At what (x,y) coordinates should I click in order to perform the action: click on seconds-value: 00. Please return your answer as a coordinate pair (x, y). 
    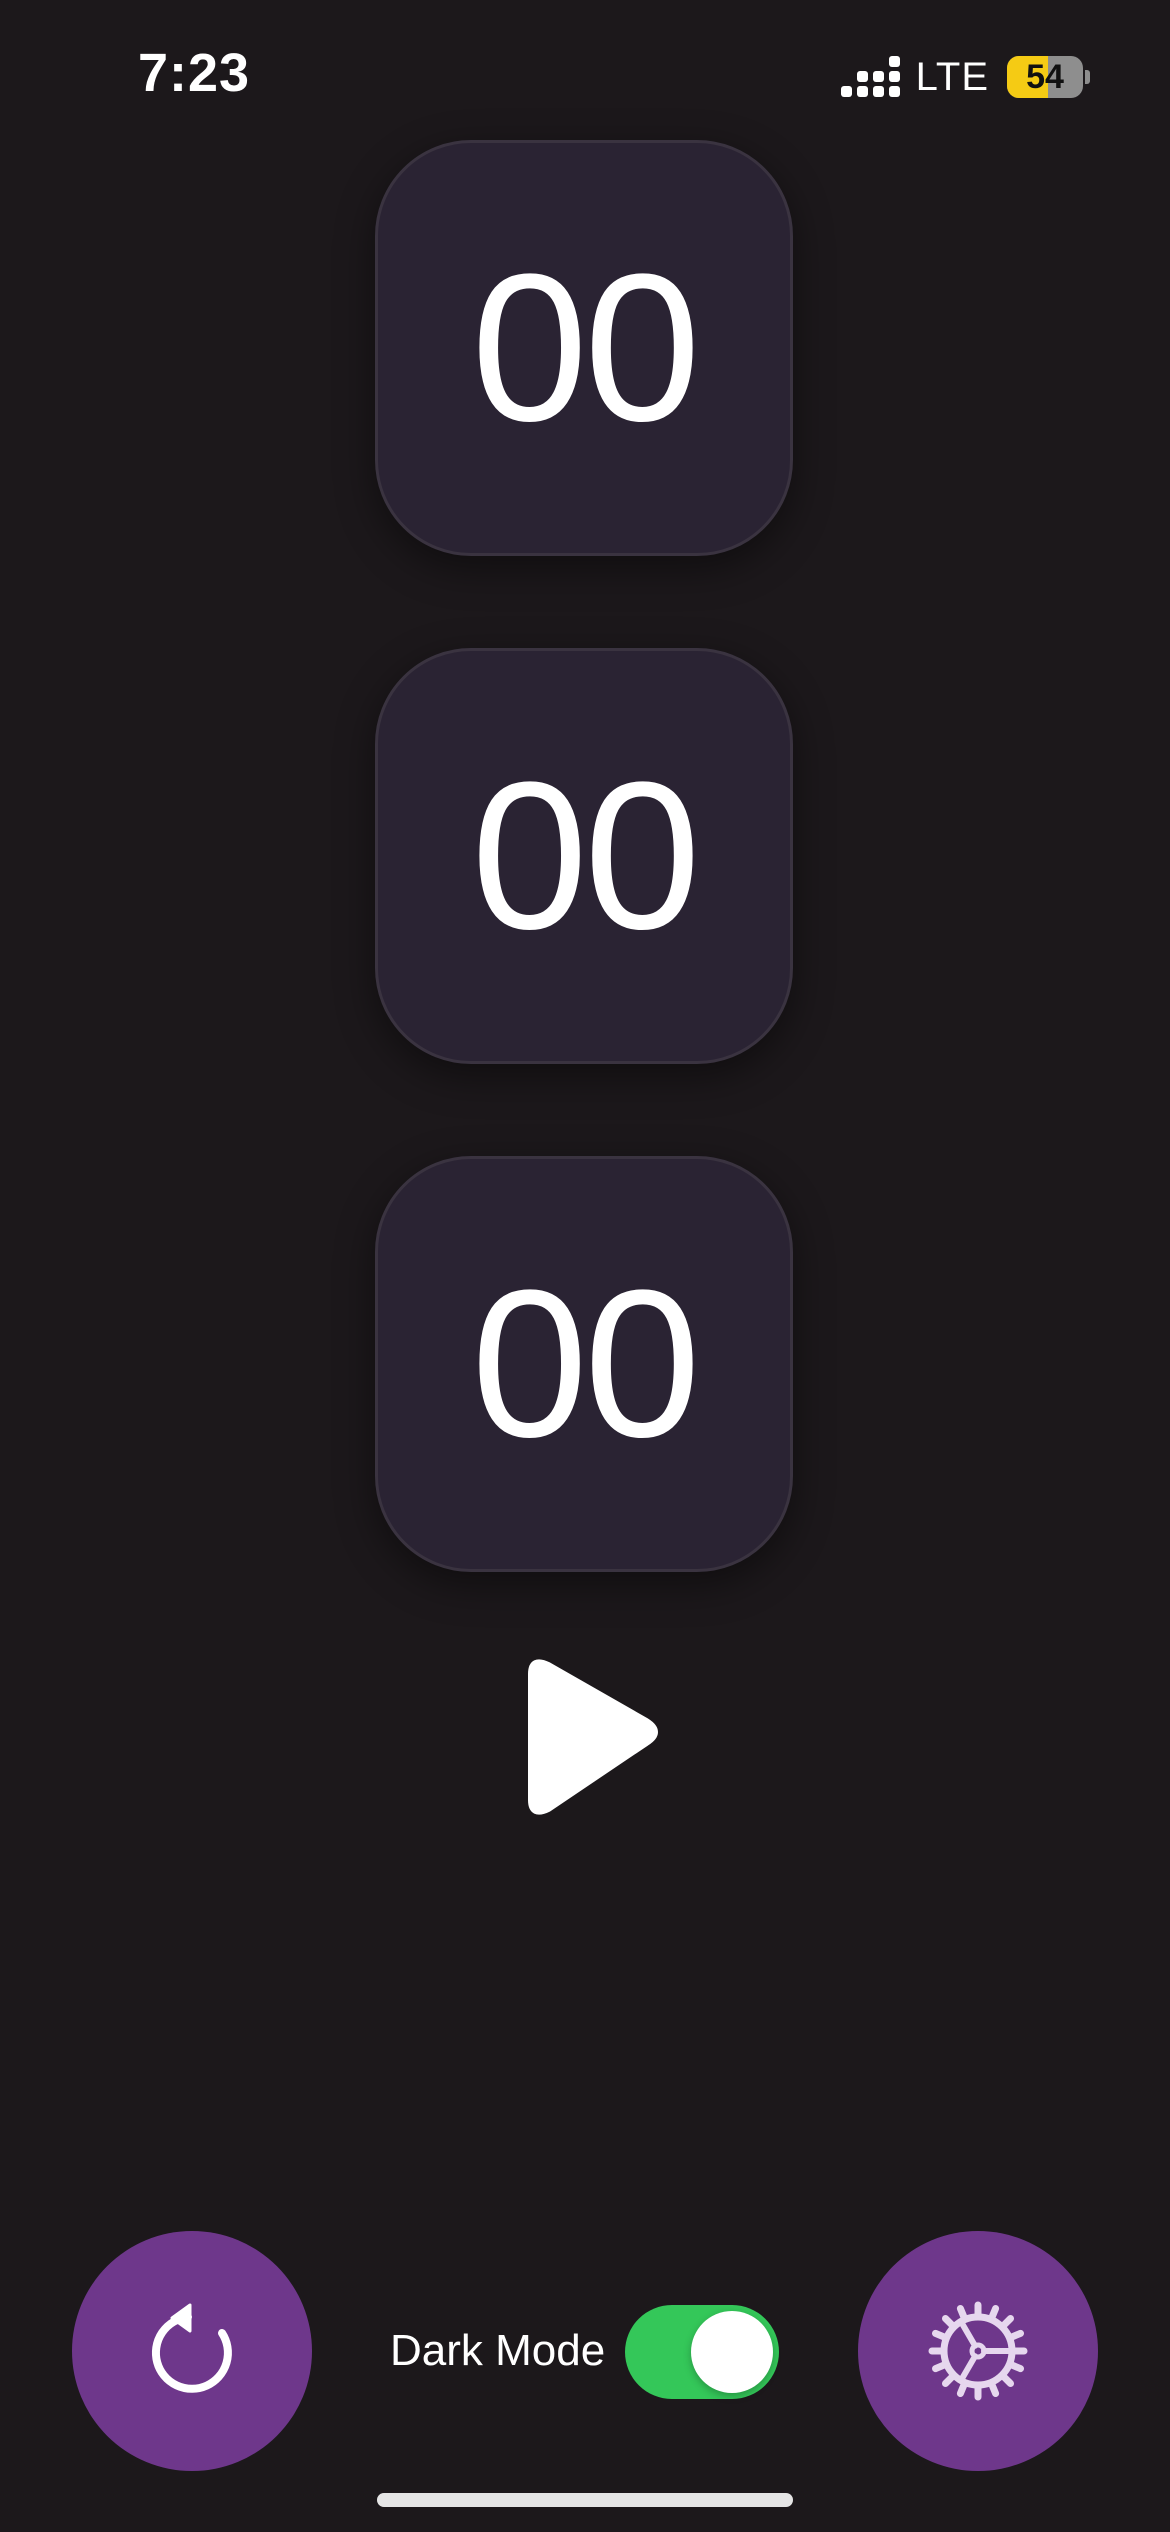
    Looking at the image, I should click on (586, 1363).